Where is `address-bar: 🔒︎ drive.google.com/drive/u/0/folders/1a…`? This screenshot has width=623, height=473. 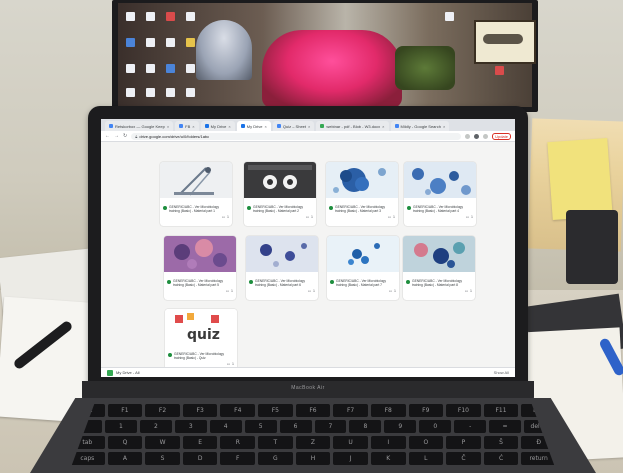 address-bar: 🔒︎ drive.google.com/drive/u/0/folders/1a… is located at coordinates (296, 136).